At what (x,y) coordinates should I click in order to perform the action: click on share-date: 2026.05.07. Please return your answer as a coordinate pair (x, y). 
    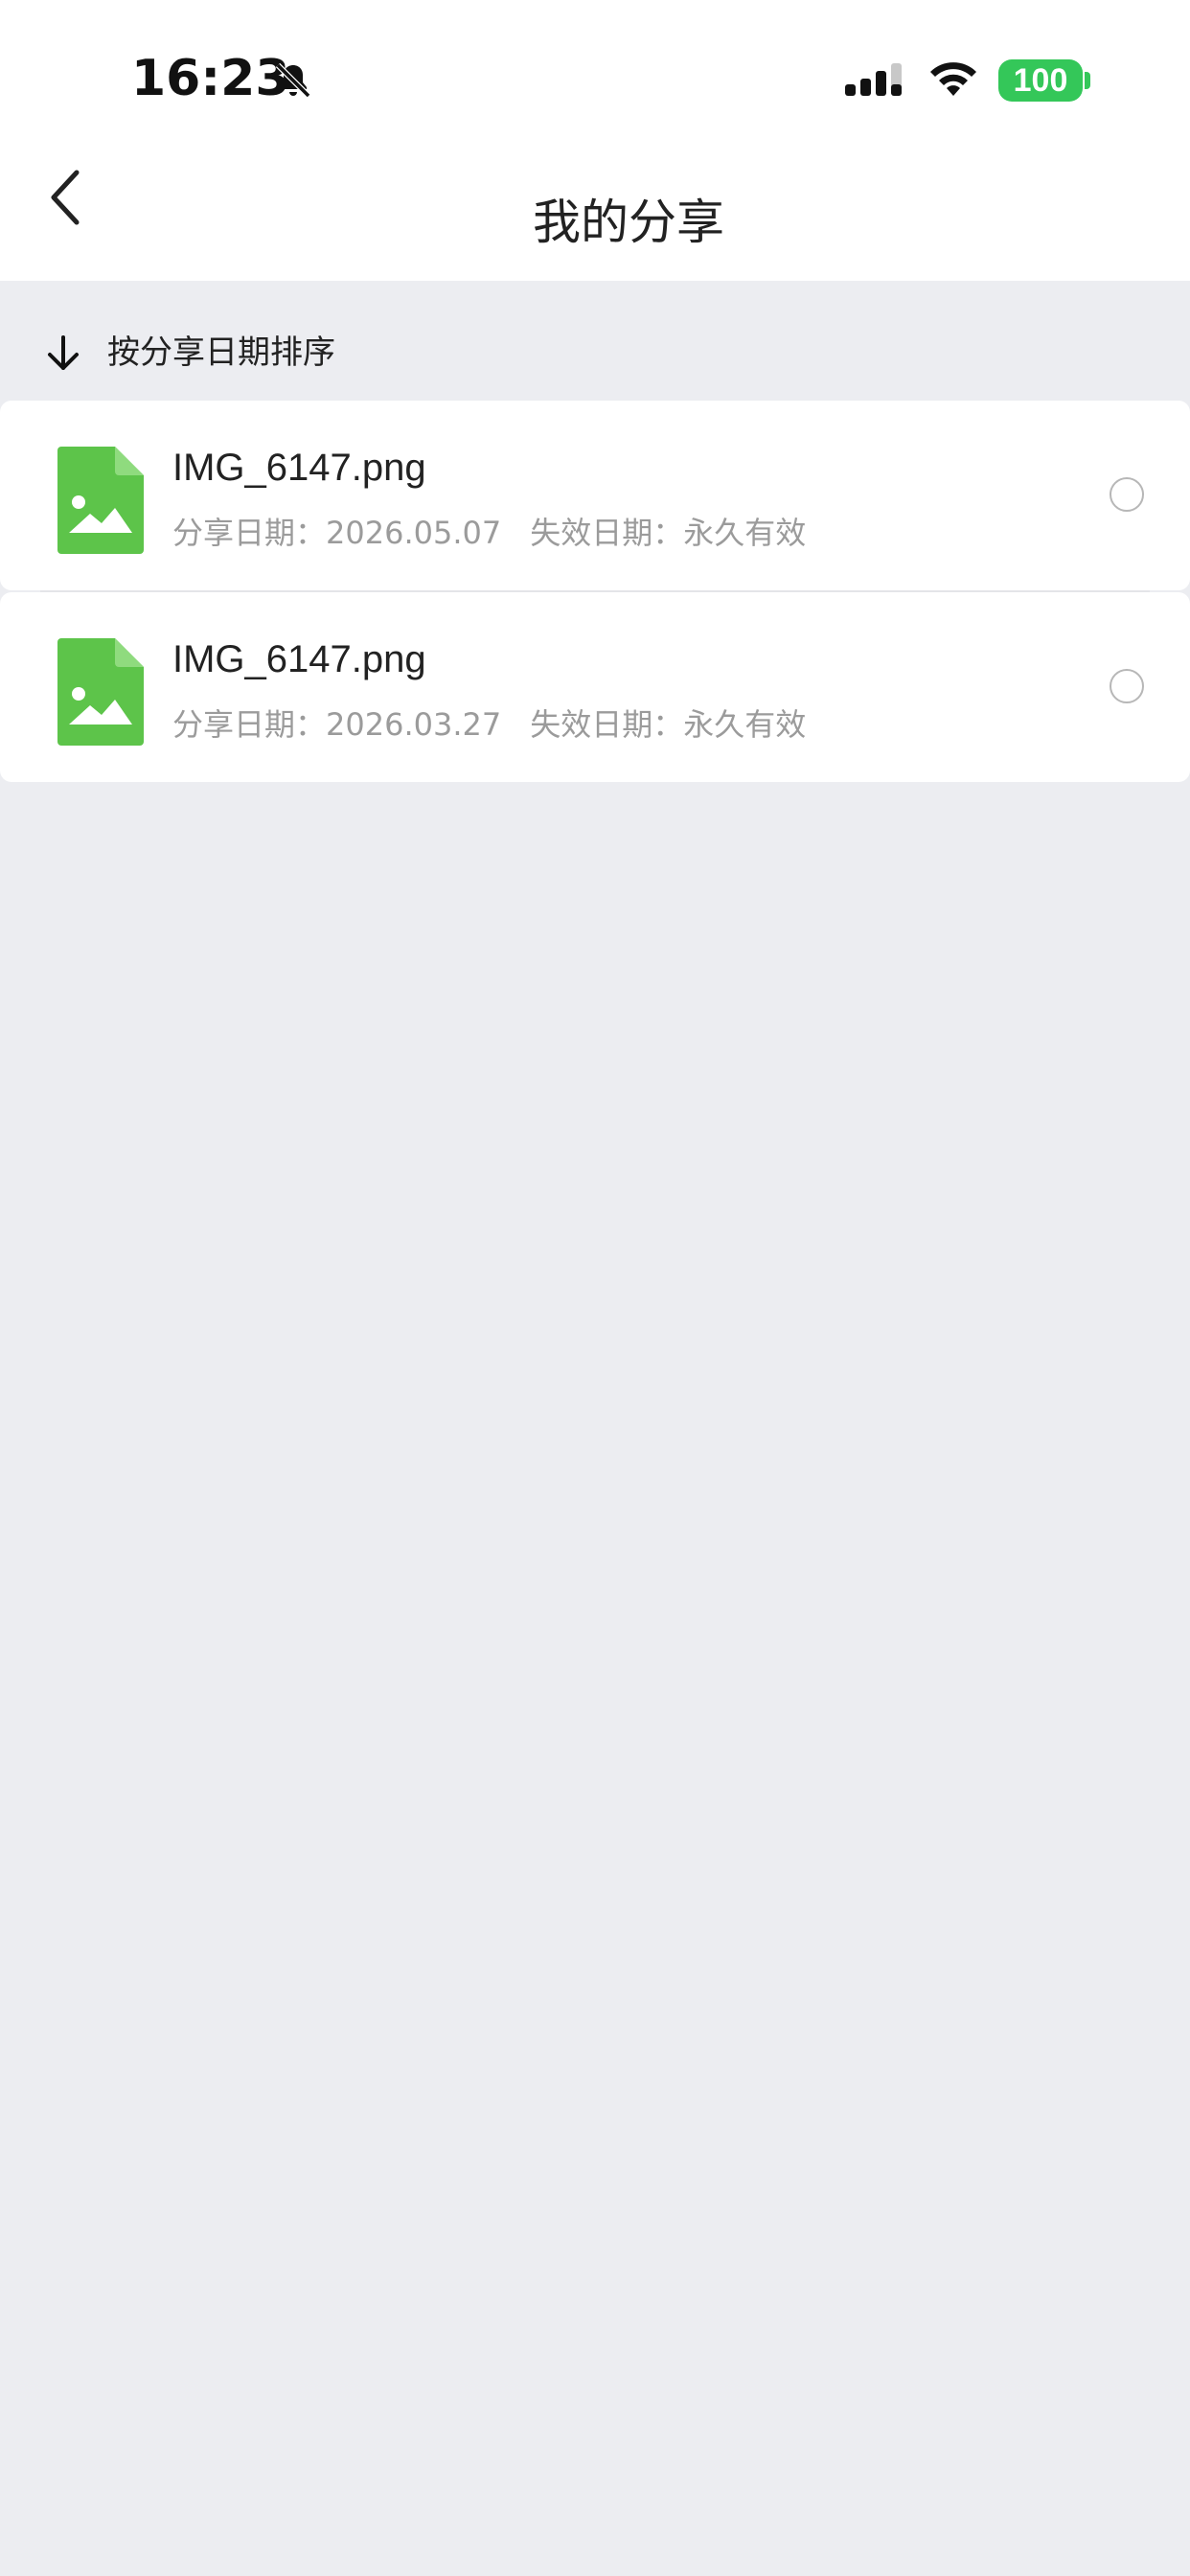
    Looking at the image, I should click on (414, 533).